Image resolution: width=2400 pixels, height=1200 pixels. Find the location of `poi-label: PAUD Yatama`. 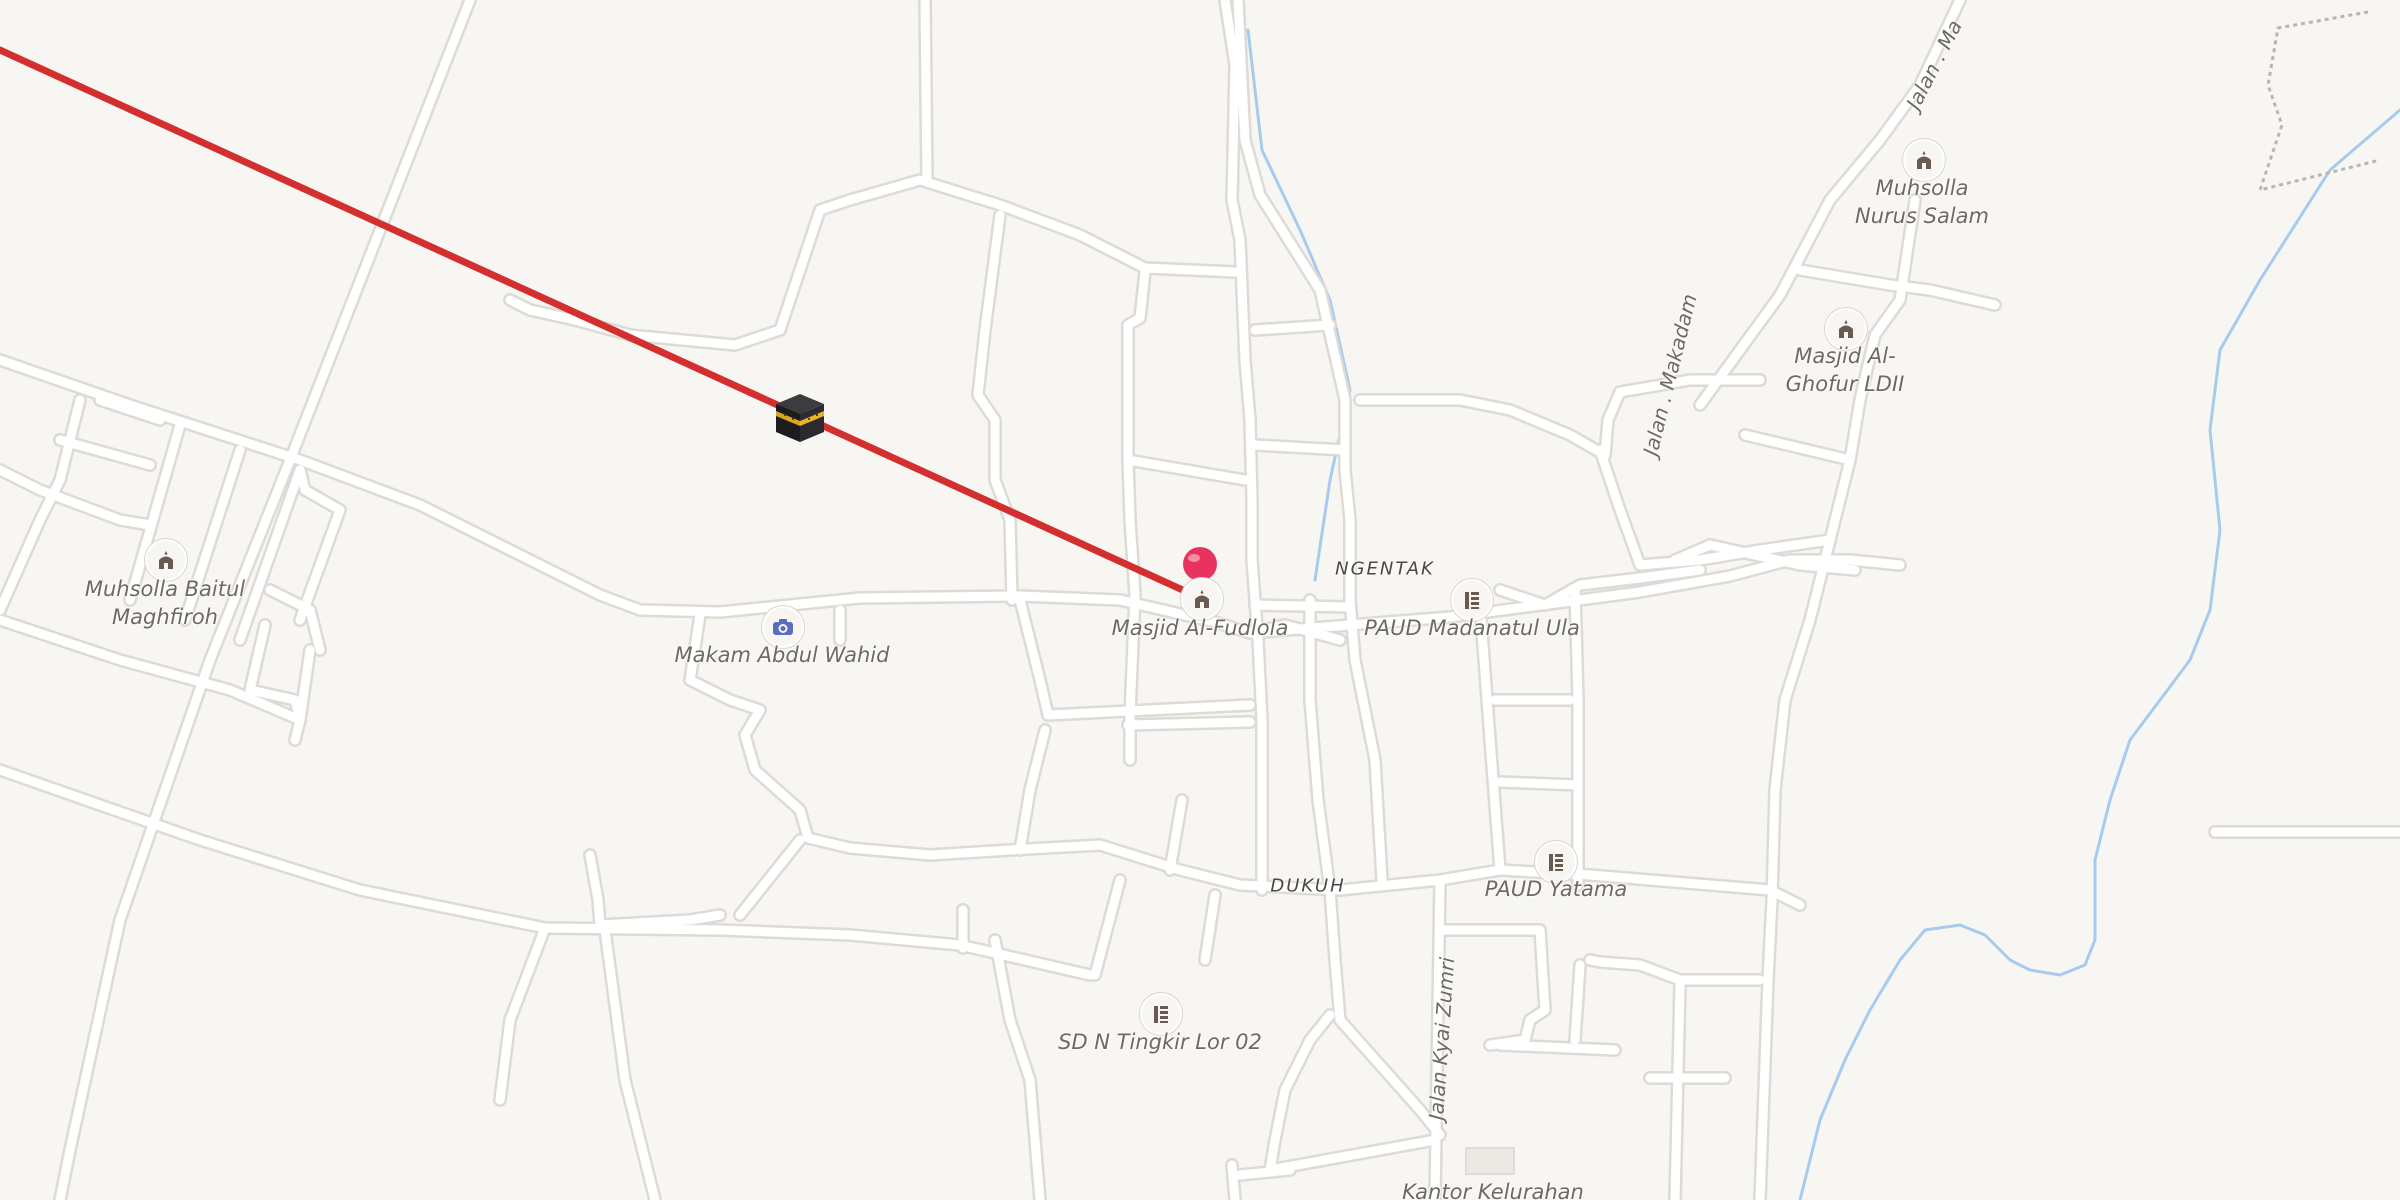

poi-label: PAUD Yatama is located at coordinates (1556, 889).